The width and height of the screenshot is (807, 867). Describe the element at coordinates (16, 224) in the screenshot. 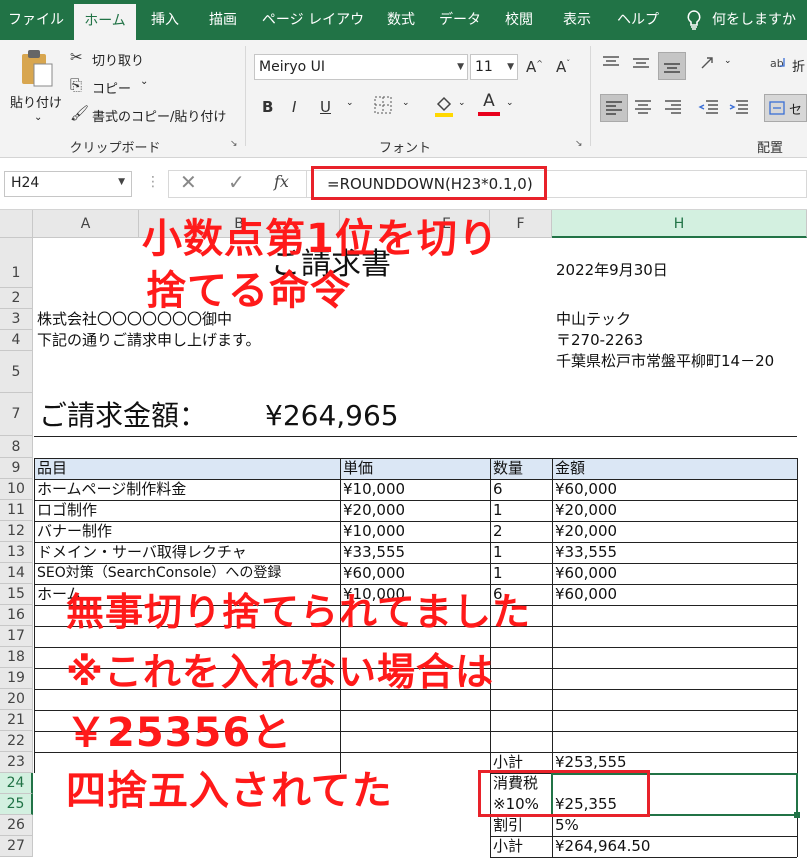

I see `select-all-corner` at that location.